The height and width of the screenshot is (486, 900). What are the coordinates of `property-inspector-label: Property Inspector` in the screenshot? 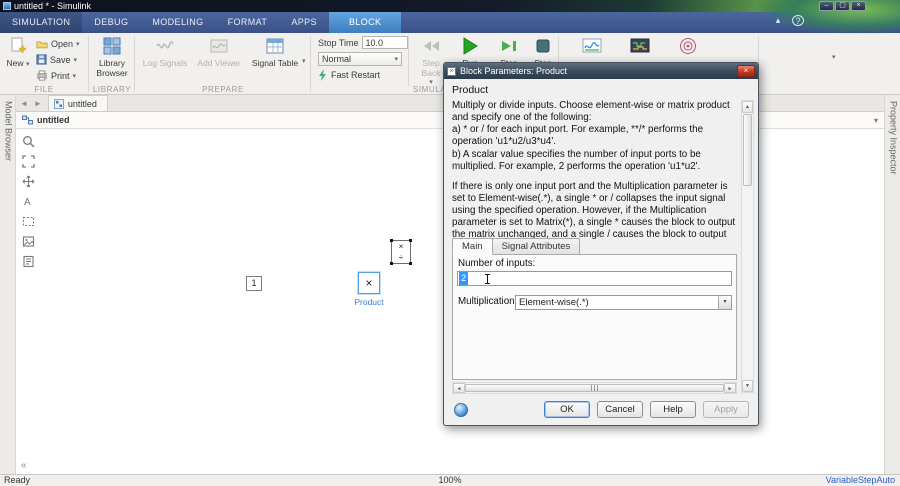 It's located at (893, 138).